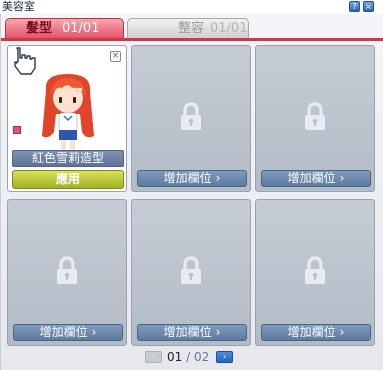  What do you see at coordinates (25, 61) in the screenshot?
I see `hand-cursor-icon` at bounding box center [25, 61].